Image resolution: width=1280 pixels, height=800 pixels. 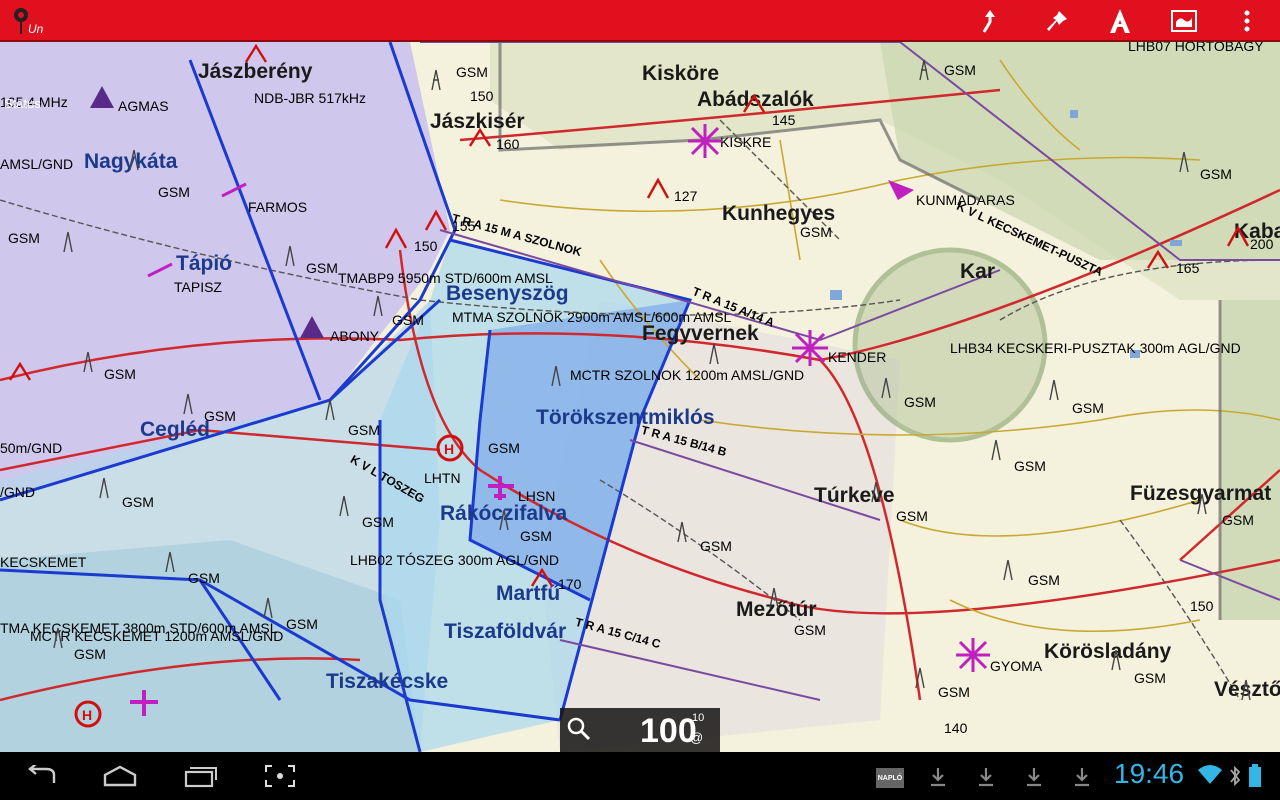 I want to click on airfield-label: FARMOS, so click(x=278, y=207).